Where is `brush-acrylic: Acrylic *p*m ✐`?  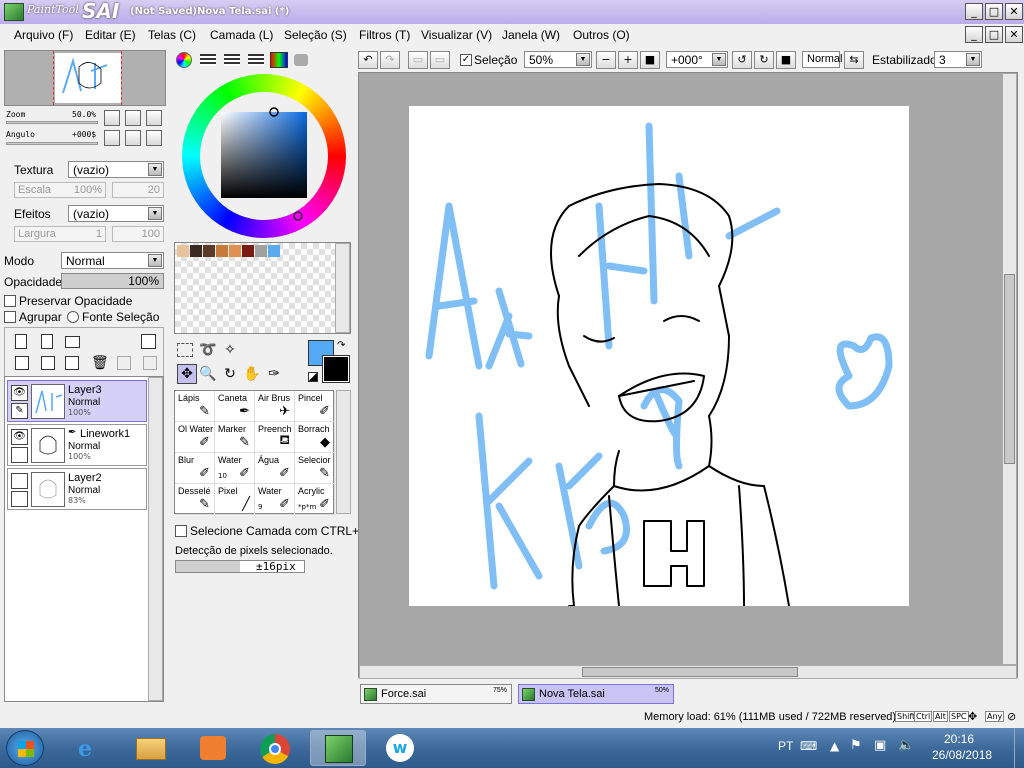
brush-acrylic: Acrylic *p*m ✐ is located at coordinates (315, 499).